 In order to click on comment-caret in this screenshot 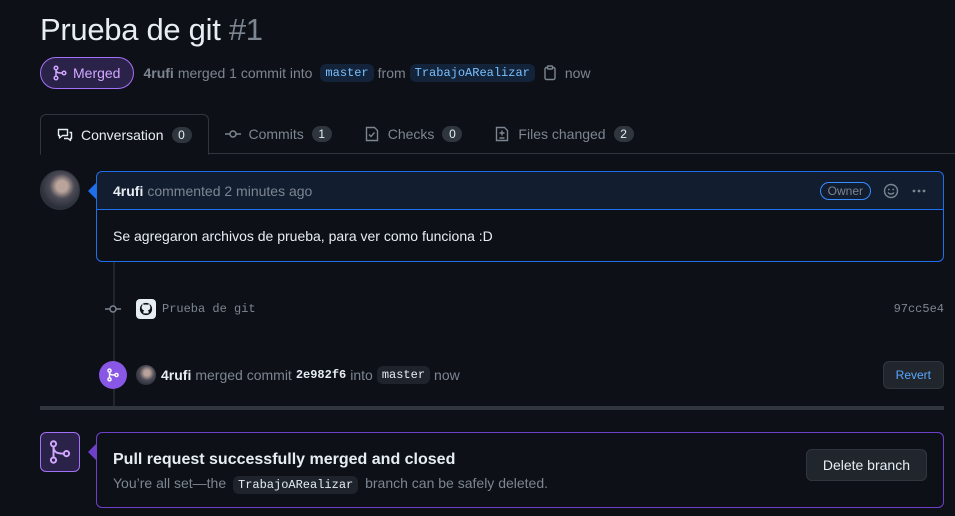, I will do `click(92, 191)`.